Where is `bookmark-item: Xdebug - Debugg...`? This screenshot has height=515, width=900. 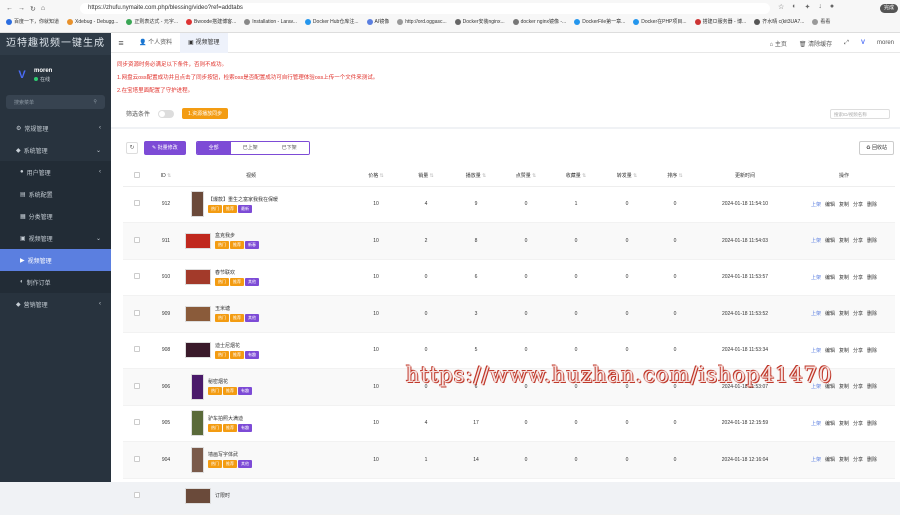
bookmark-item: Xdebug - Debugg... is located at coordinates (92, 21).